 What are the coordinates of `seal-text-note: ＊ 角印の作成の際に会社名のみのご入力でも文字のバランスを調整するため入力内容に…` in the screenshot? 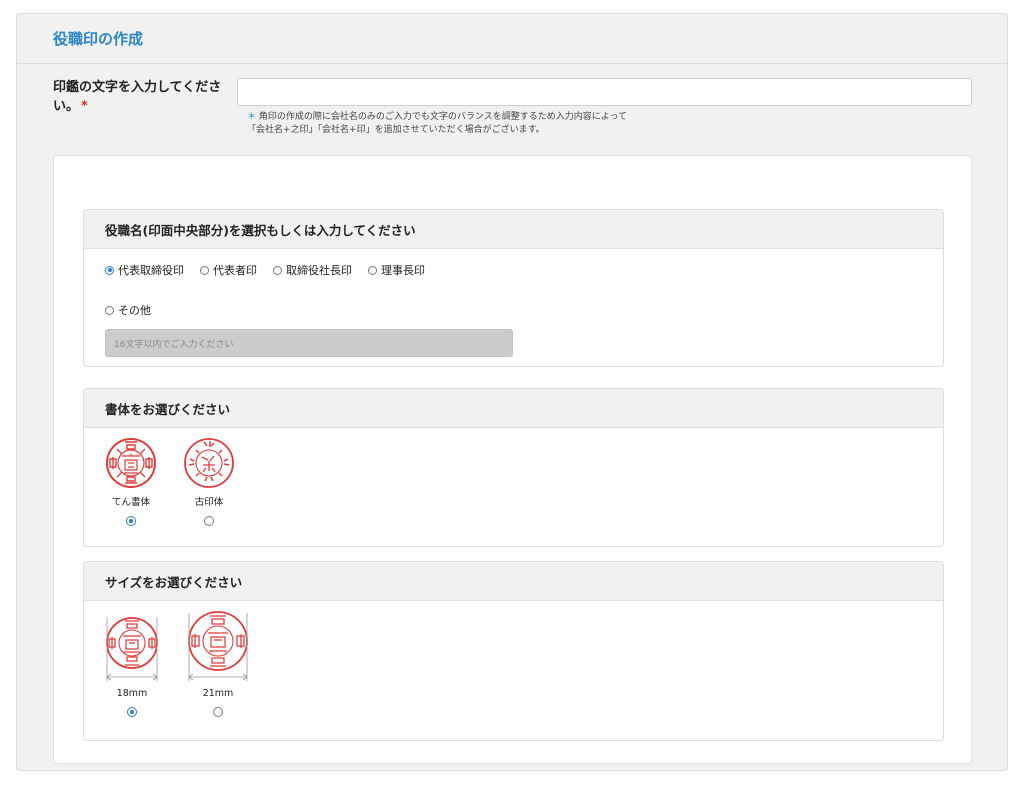 It's located at (437, 123).